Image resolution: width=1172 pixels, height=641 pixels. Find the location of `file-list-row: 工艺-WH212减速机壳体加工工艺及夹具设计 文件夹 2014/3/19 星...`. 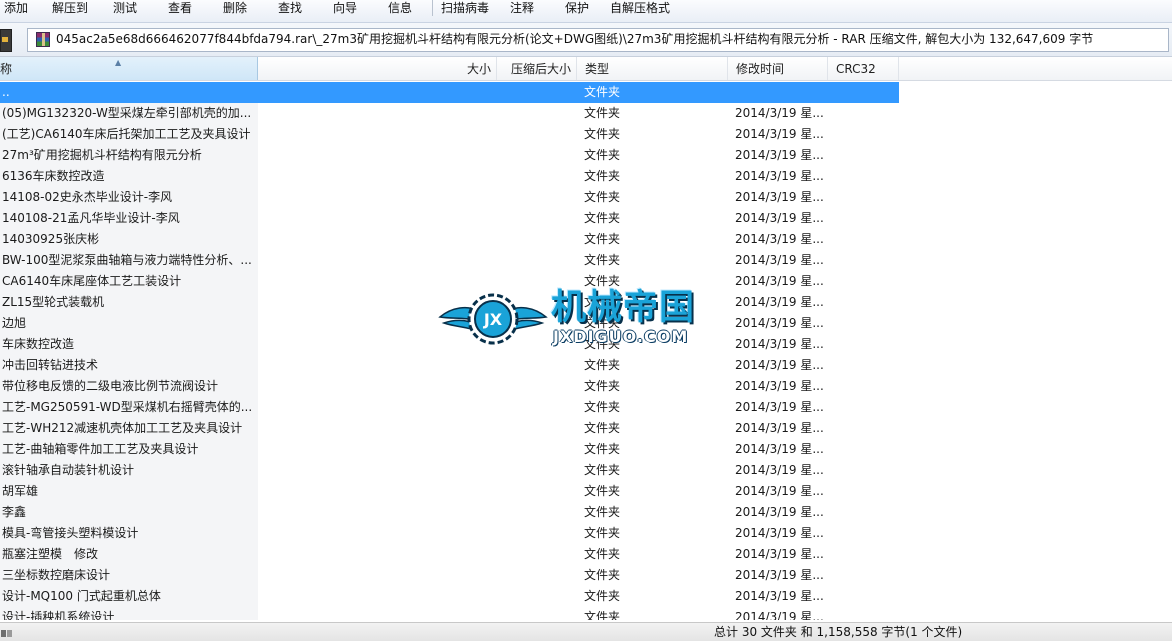

file-list-row: 工艺-WH212减速机壳体加工工艺及夹具设计 文件夹 2014/3/19 星... is located at coordinates (586, 428).